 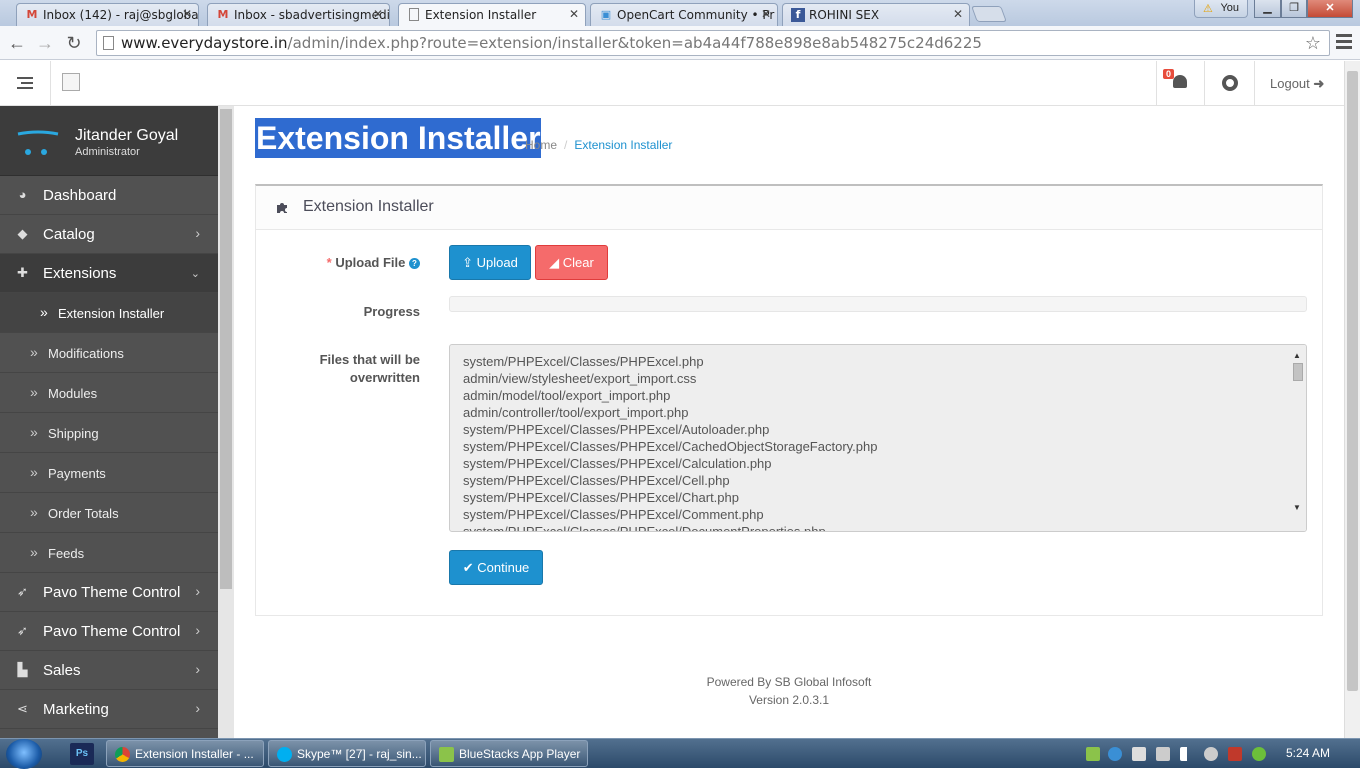 What do you see at coordinates (1187, 754) in the screenshot?
I see `network-signal-icon` at bounding box center [1187, 754].